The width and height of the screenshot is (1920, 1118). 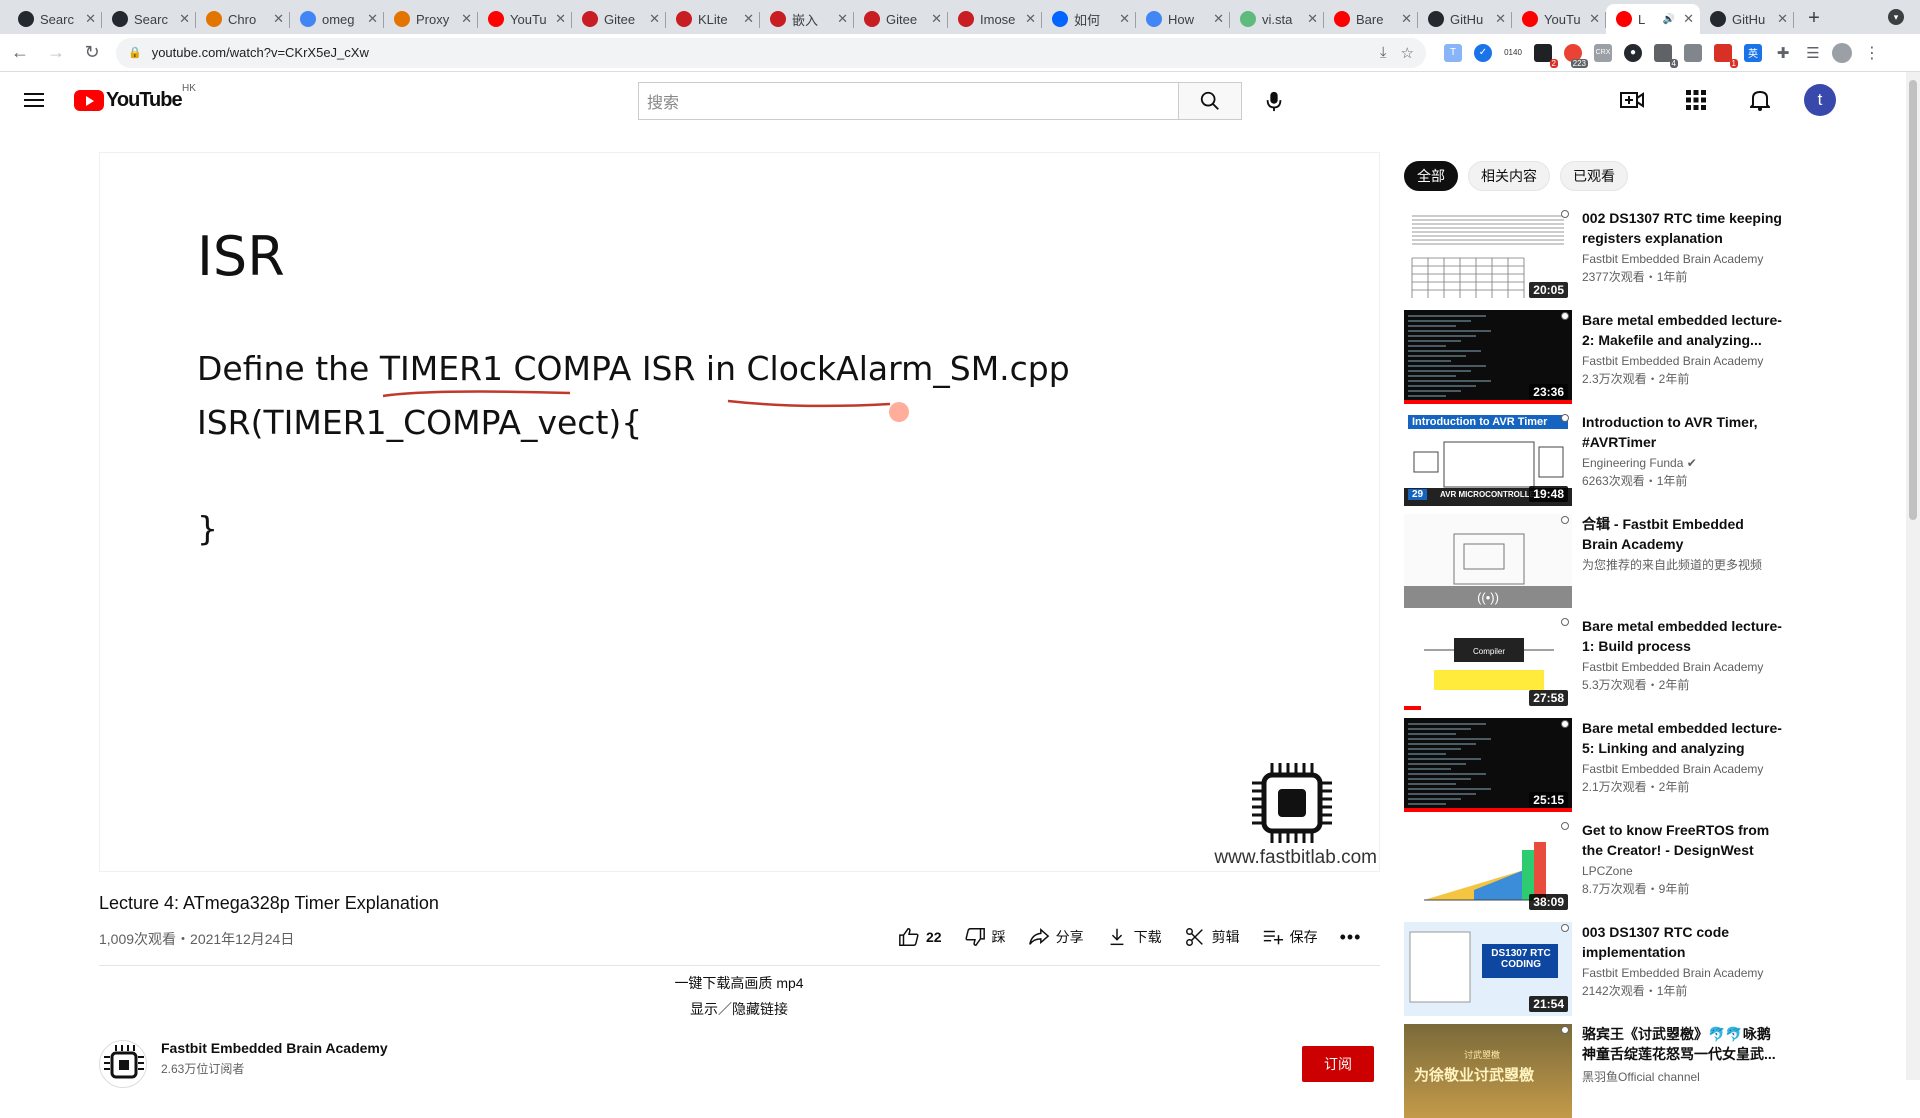 I want to click on dislike-button: 踩, so click(x=985, y=937).